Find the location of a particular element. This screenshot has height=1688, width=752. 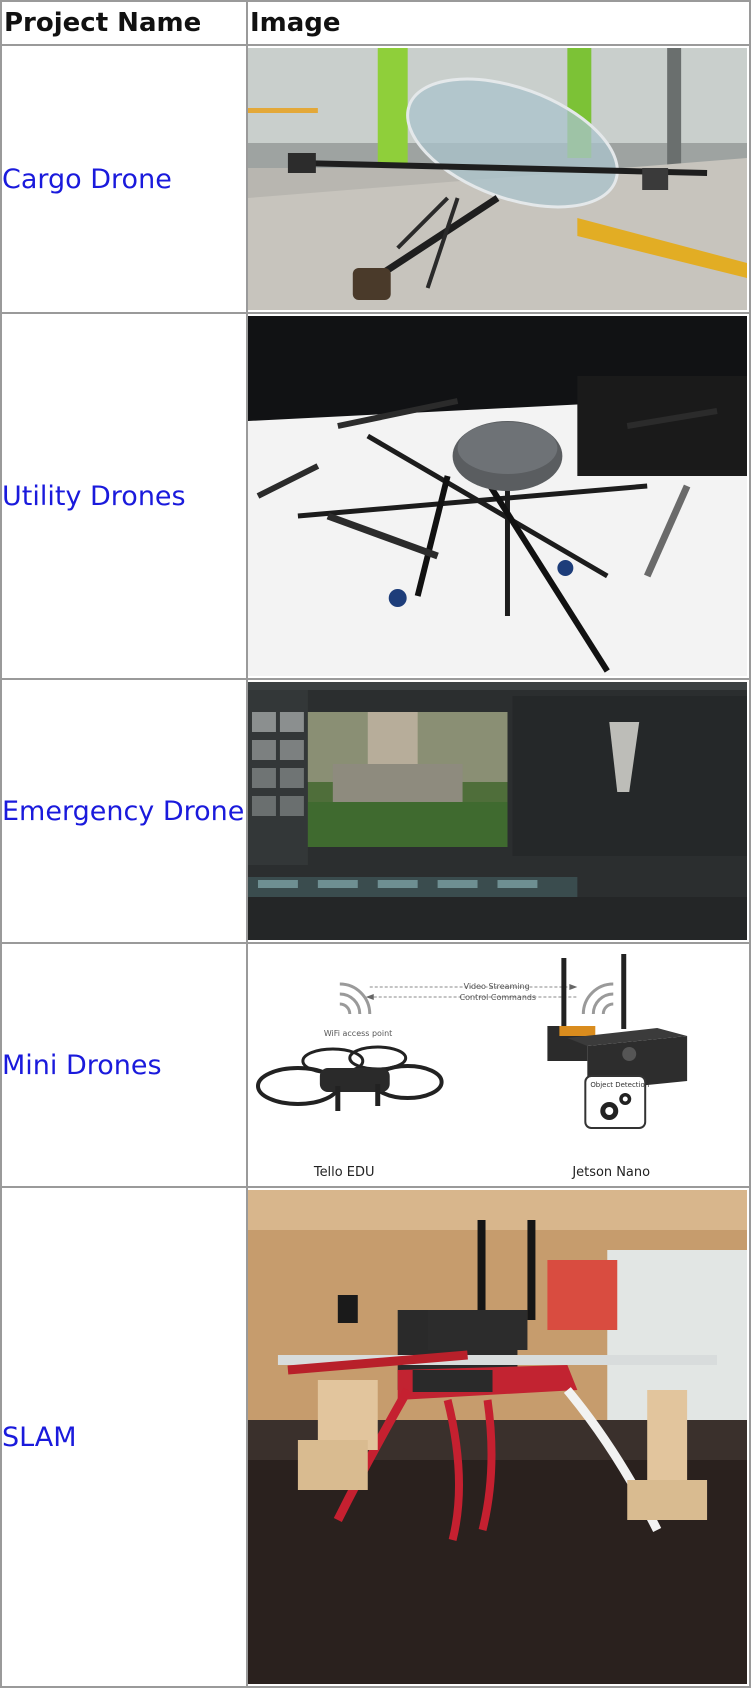

project-name-cell: Emergency Drone is located at coordinates (124, 811).